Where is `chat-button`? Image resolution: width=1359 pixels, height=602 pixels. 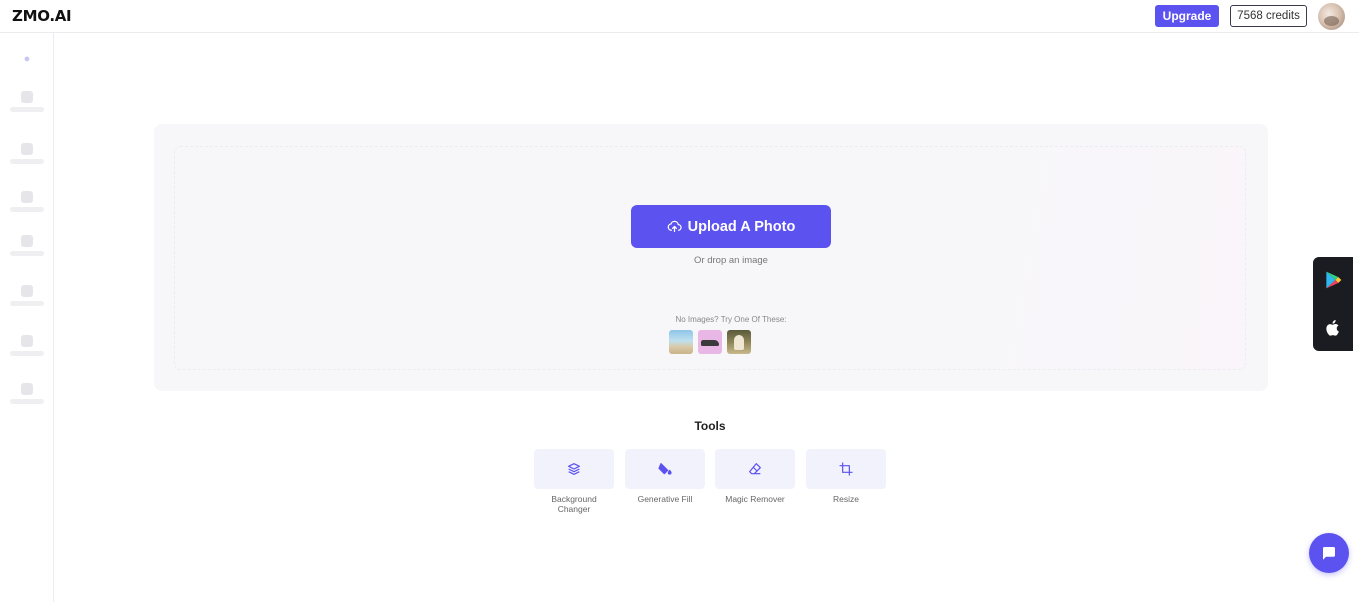
chat-button is located at coordinates (1329, 553).